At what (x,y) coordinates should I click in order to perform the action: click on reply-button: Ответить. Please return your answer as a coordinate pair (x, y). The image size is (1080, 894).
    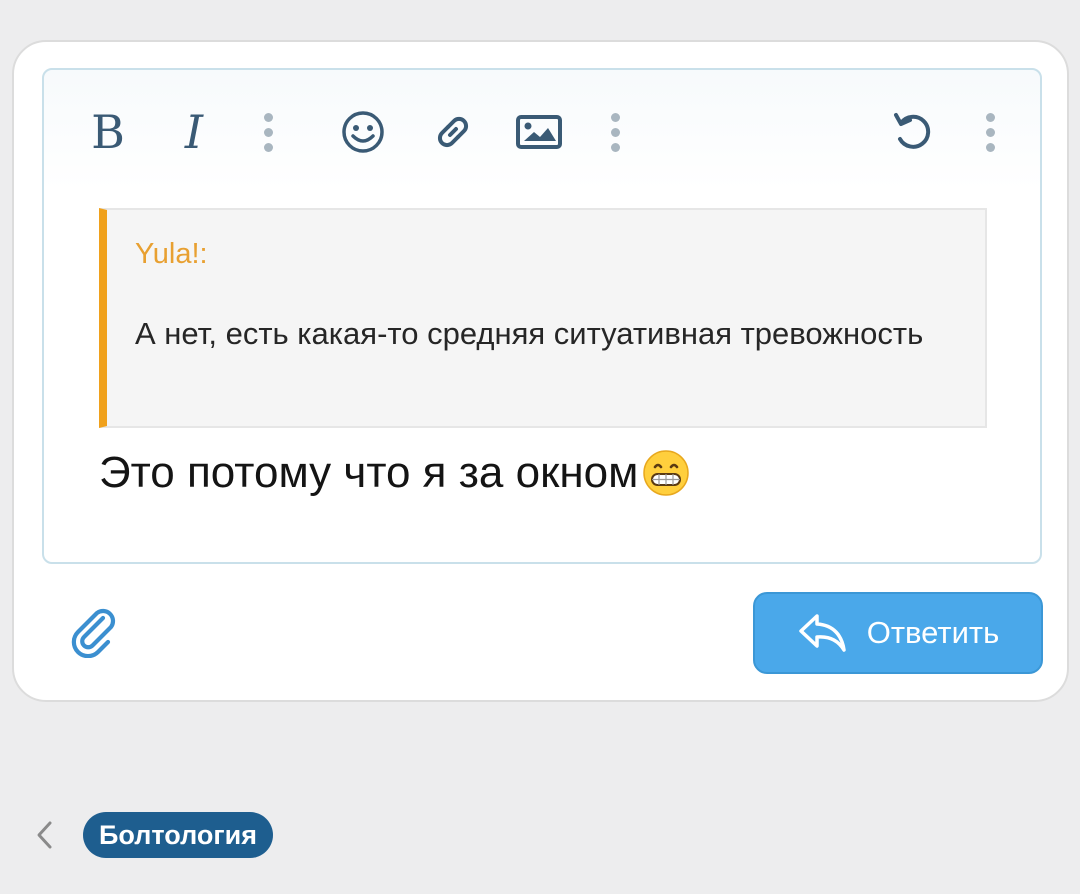
    Looking at the image, I should click on (898, 633).